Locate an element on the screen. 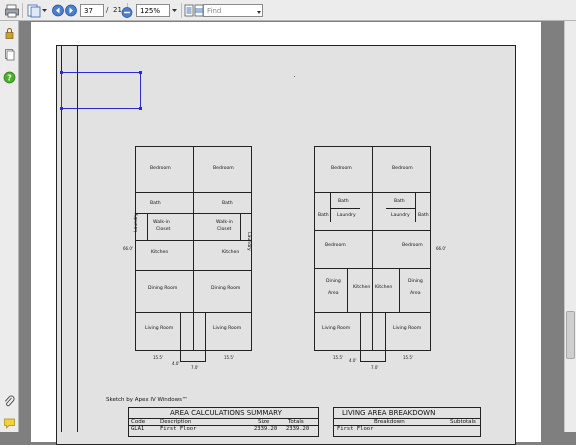  fit-page-icon is located at coordinates (189, 10).